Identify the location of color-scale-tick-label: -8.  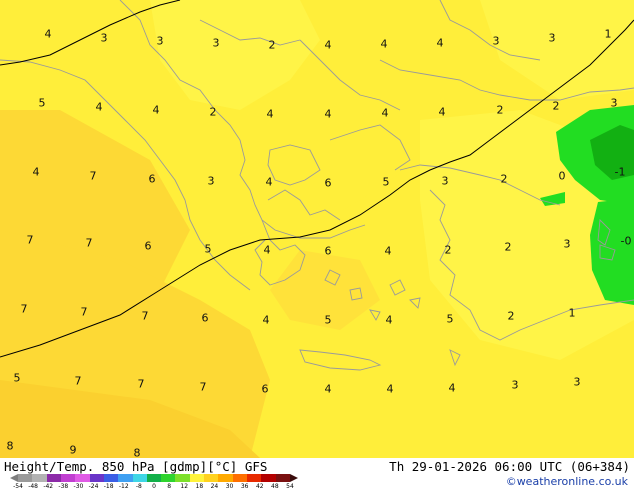
(138, 486).